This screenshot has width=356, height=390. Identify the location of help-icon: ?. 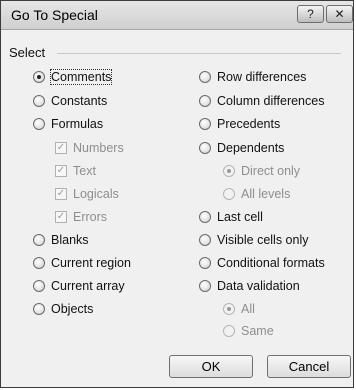
(310, 14).